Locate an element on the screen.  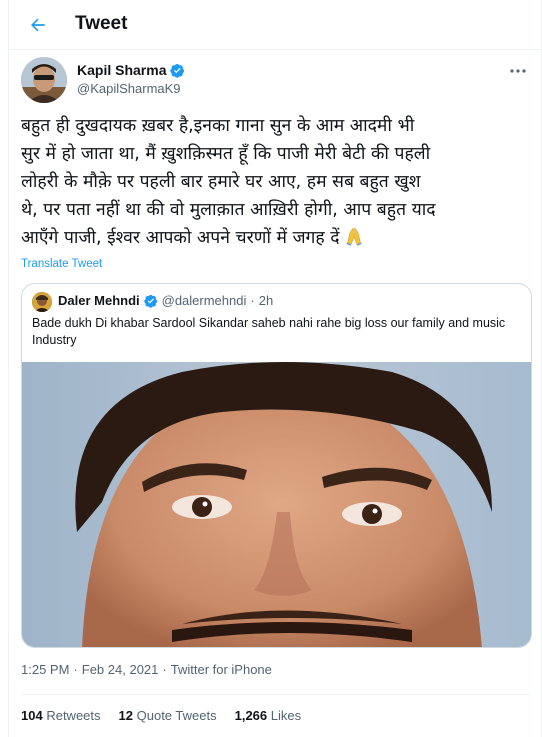
quoted-avatar-image is located at coordinates (42, 302).